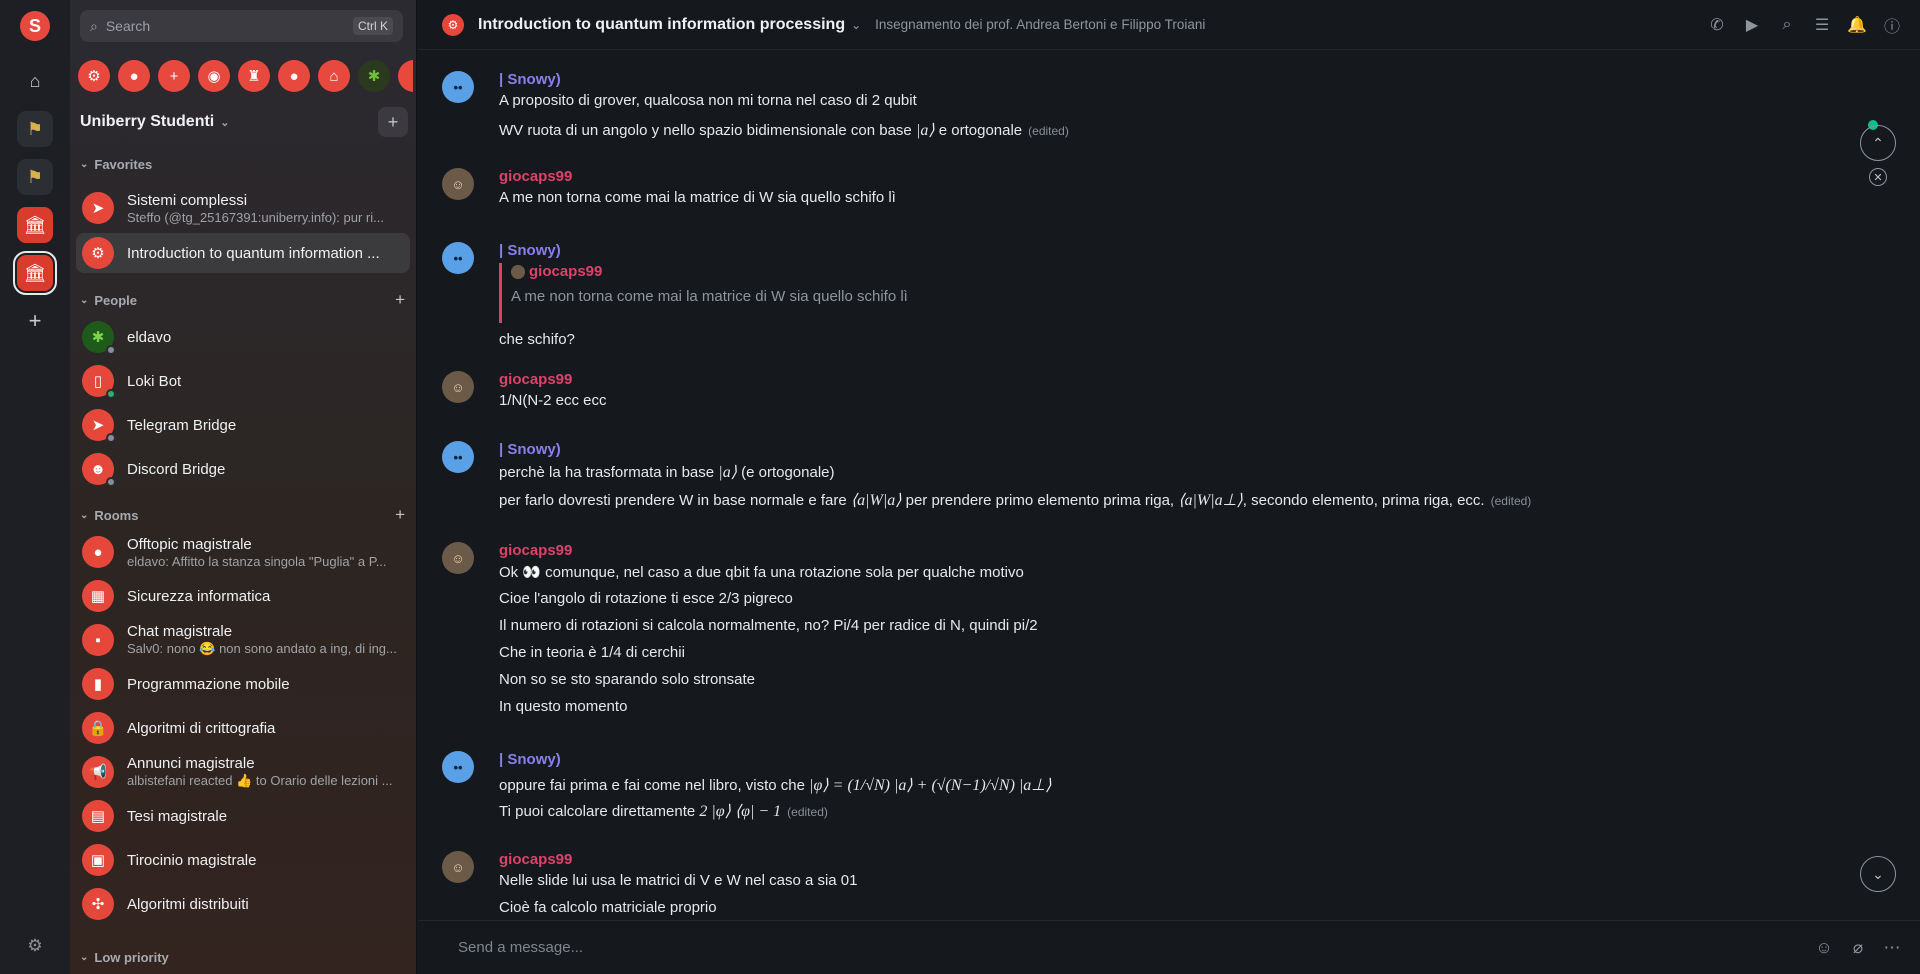 The image size is (1920, 974). What do you see at coordinates (537, 339) in the screenshot?
I see `message-text: che schifo?` at bounding box center [537, 339].